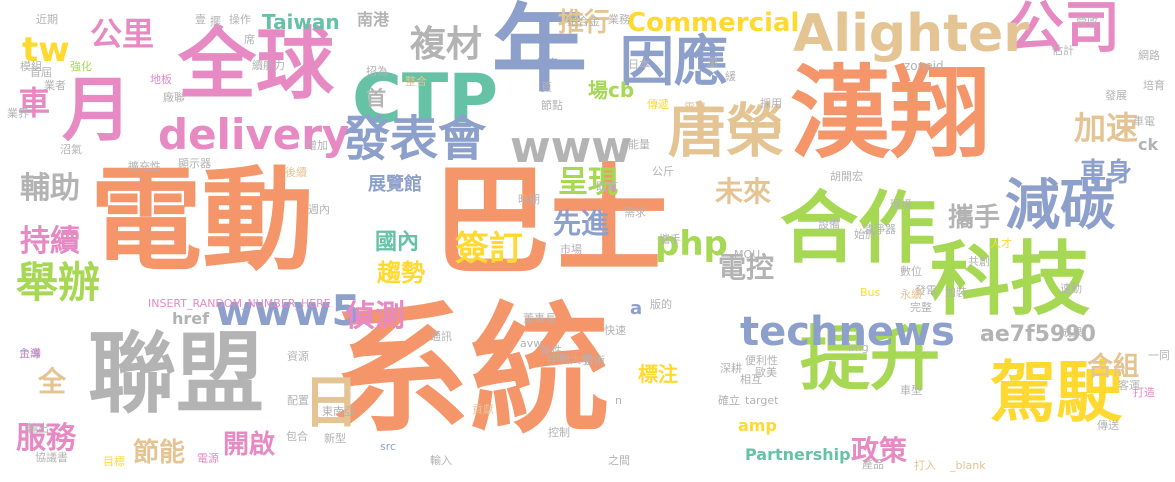  What do you see at coordinates (743, 191) in the screenshot?
I see `cloud-word: 未來` at bounding box center [743, 191].